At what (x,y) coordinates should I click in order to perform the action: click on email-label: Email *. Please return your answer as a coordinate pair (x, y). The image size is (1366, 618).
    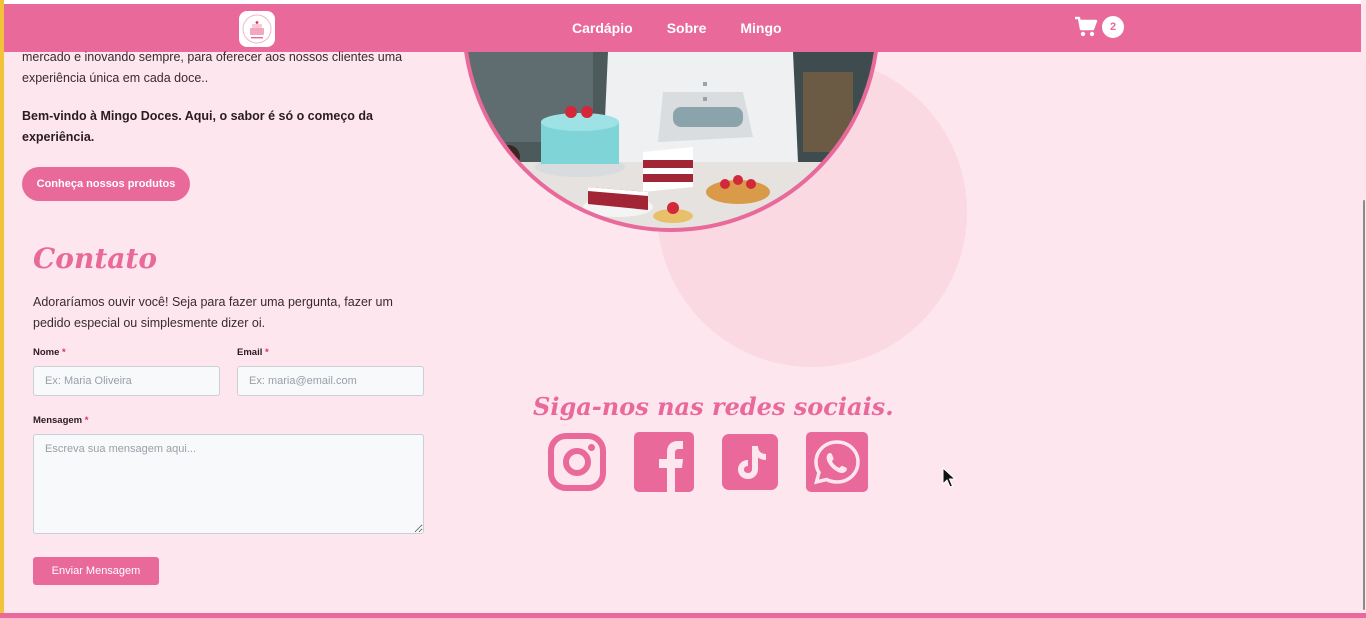
    Looking at the image, I should click on (253, 352).